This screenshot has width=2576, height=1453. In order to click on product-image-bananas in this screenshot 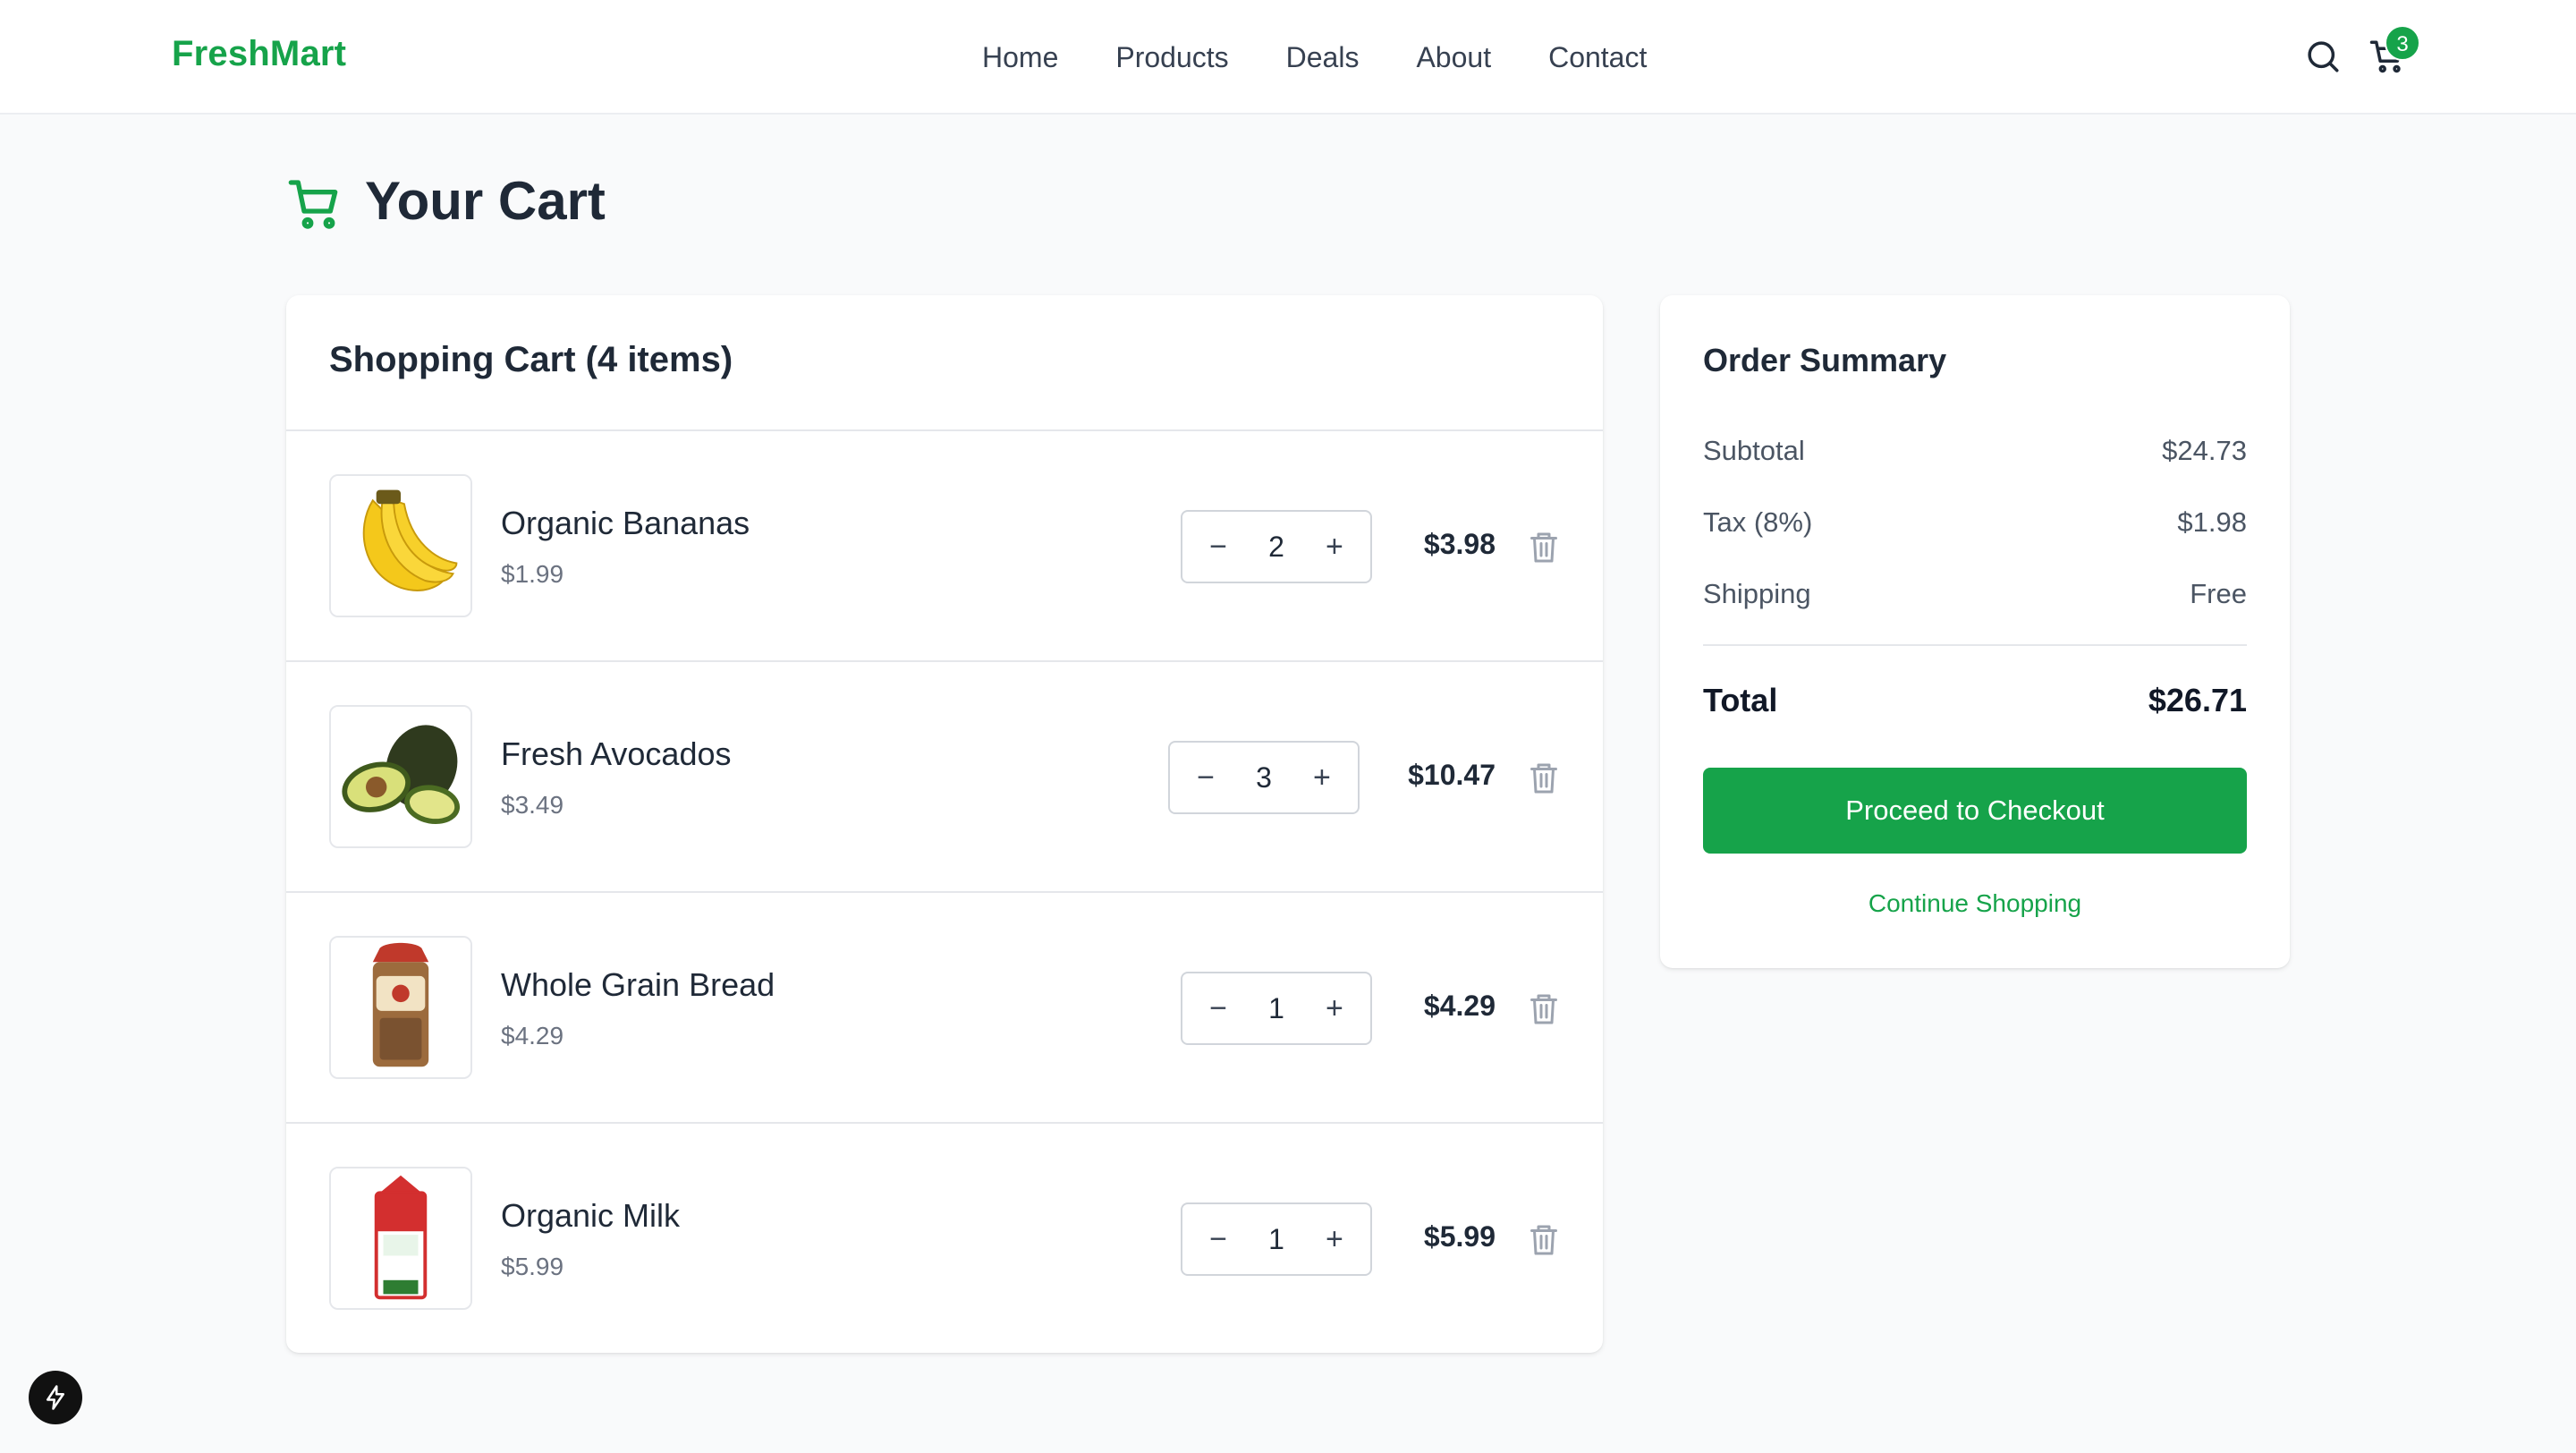, I will do `click(400, 545)`.